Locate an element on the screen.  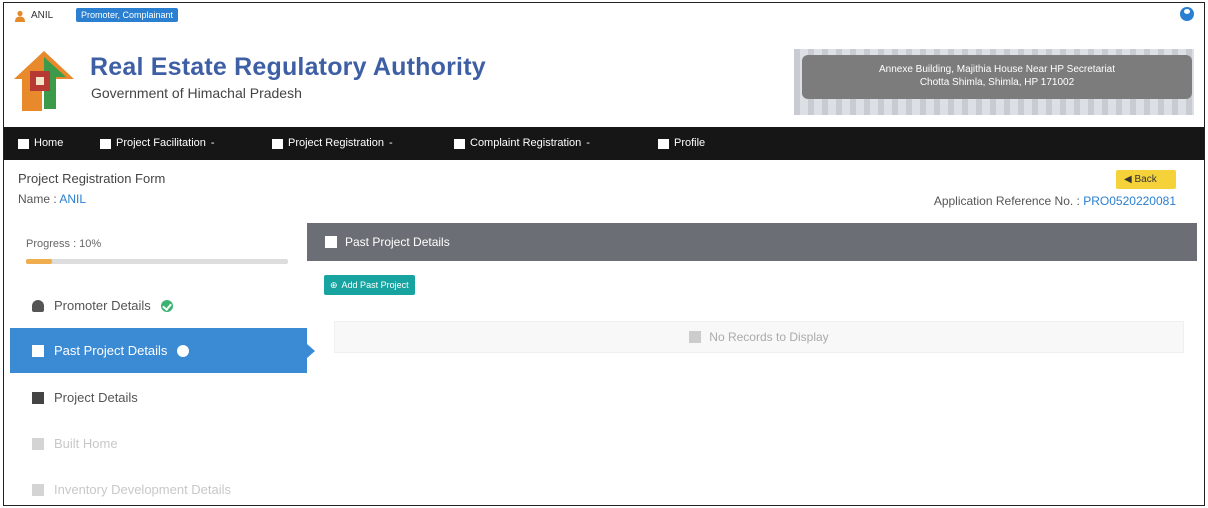
complaint-icon is located at coordinates (459, 143).